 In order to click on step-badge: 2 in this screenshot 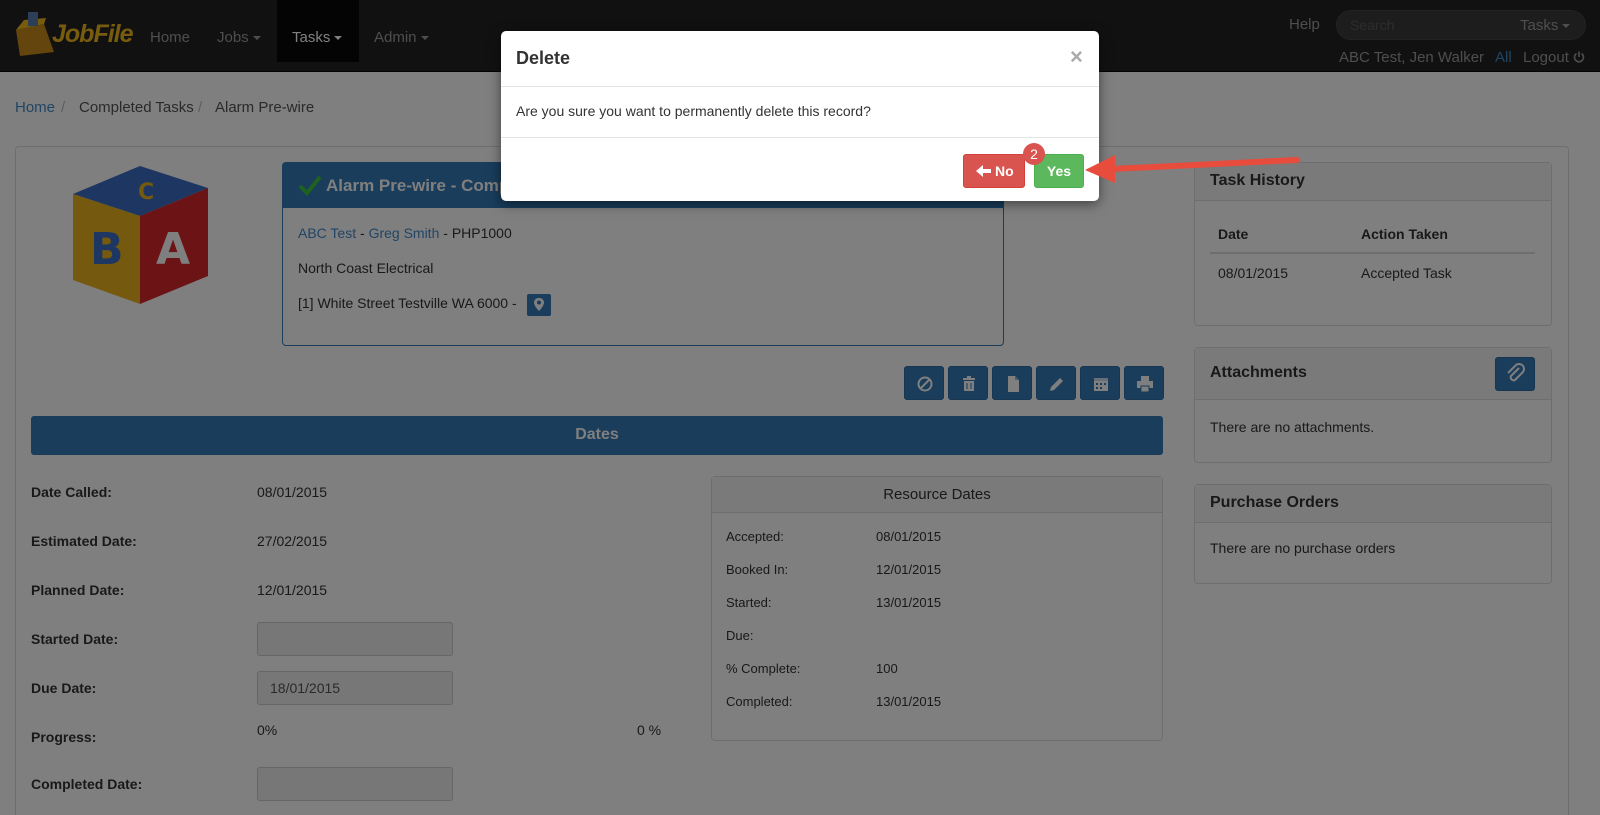, I will do `click(1034, 154)`.